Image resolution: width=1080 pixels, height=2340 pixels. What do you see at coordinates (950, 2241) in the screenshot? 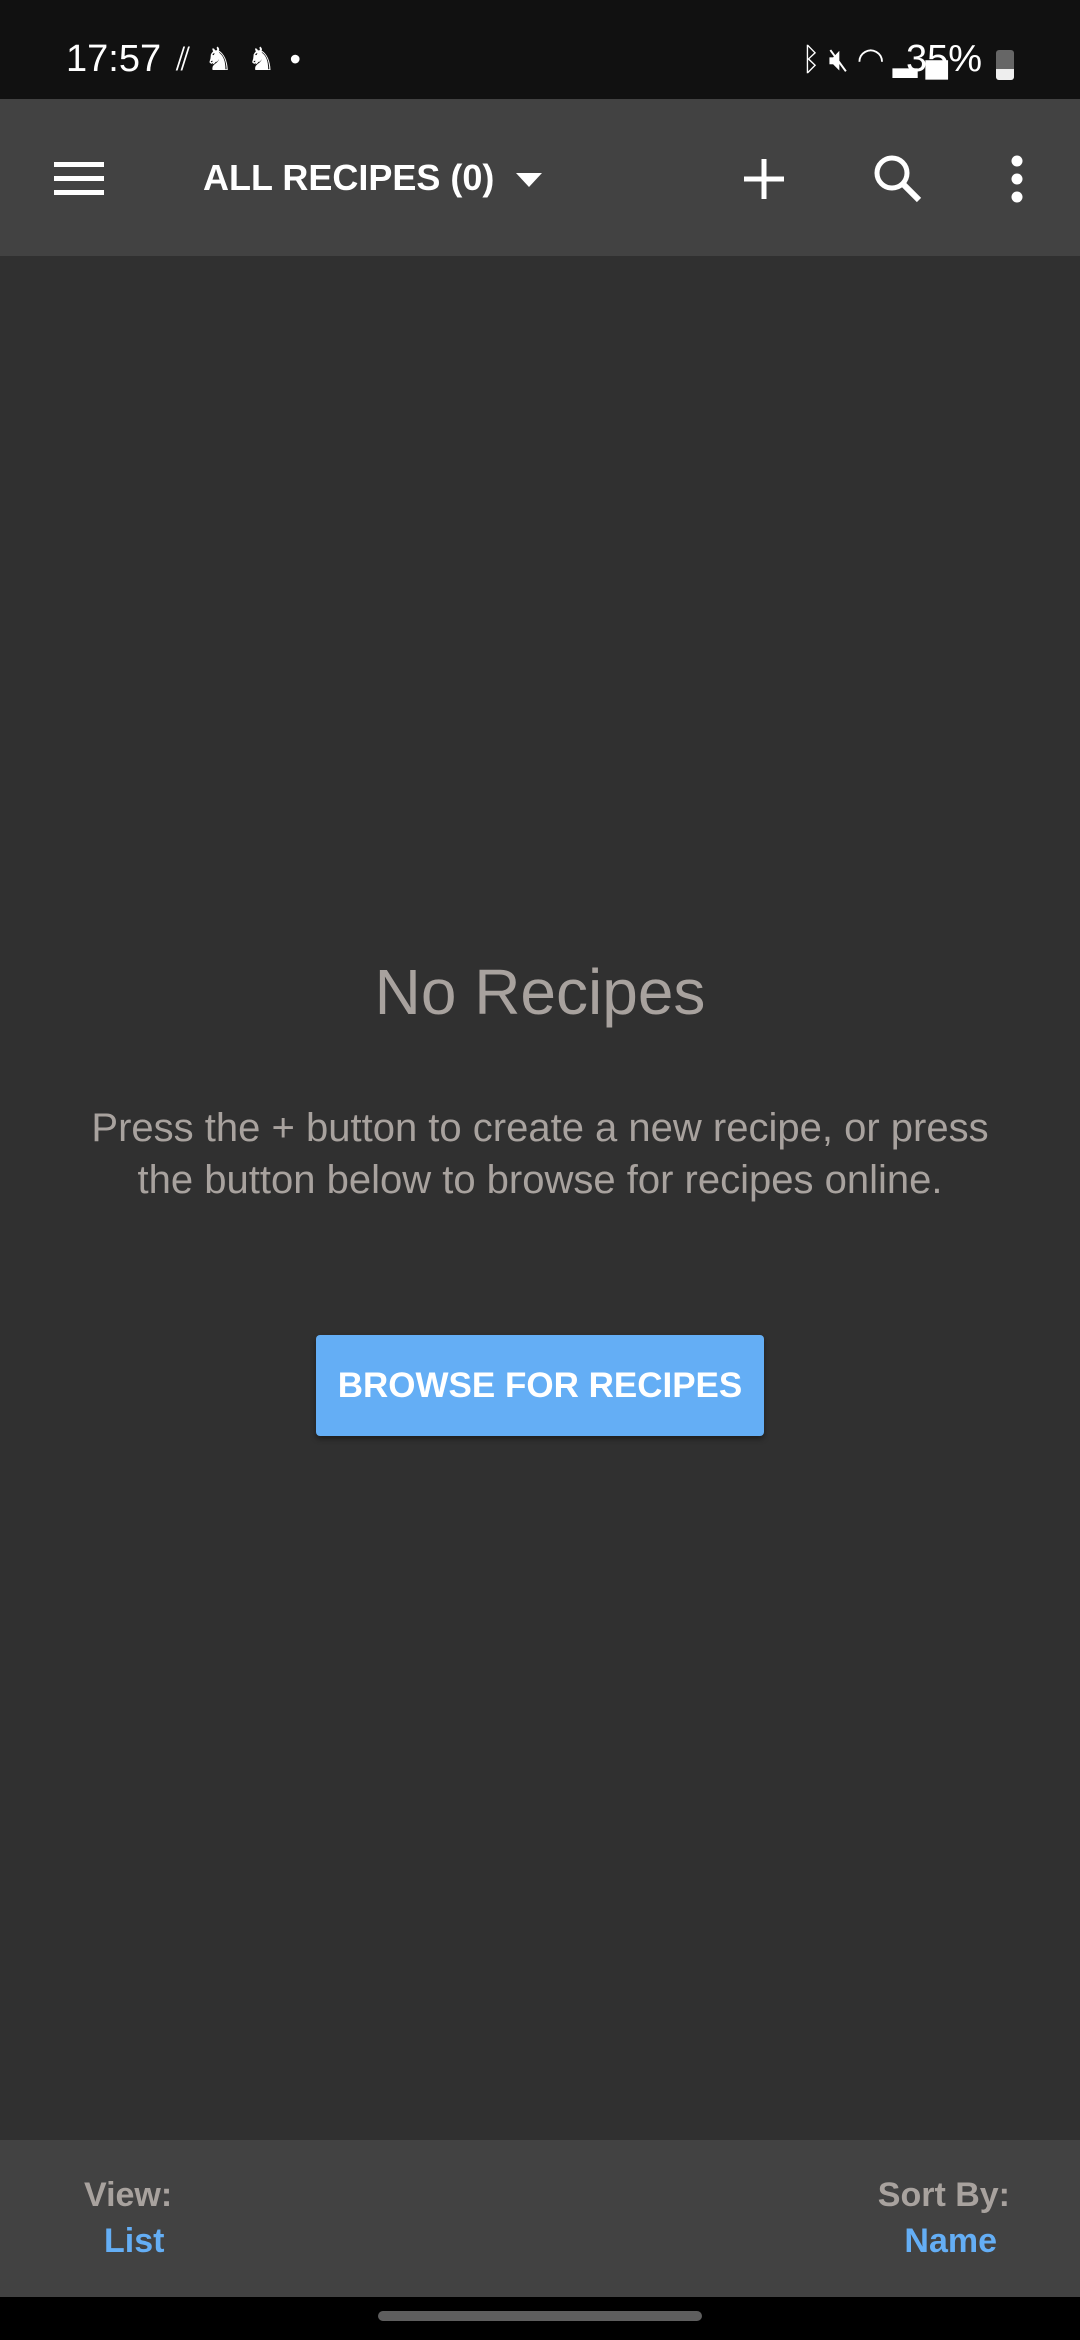
I see `sort-value: Name` at bounding box center [950, 2241].